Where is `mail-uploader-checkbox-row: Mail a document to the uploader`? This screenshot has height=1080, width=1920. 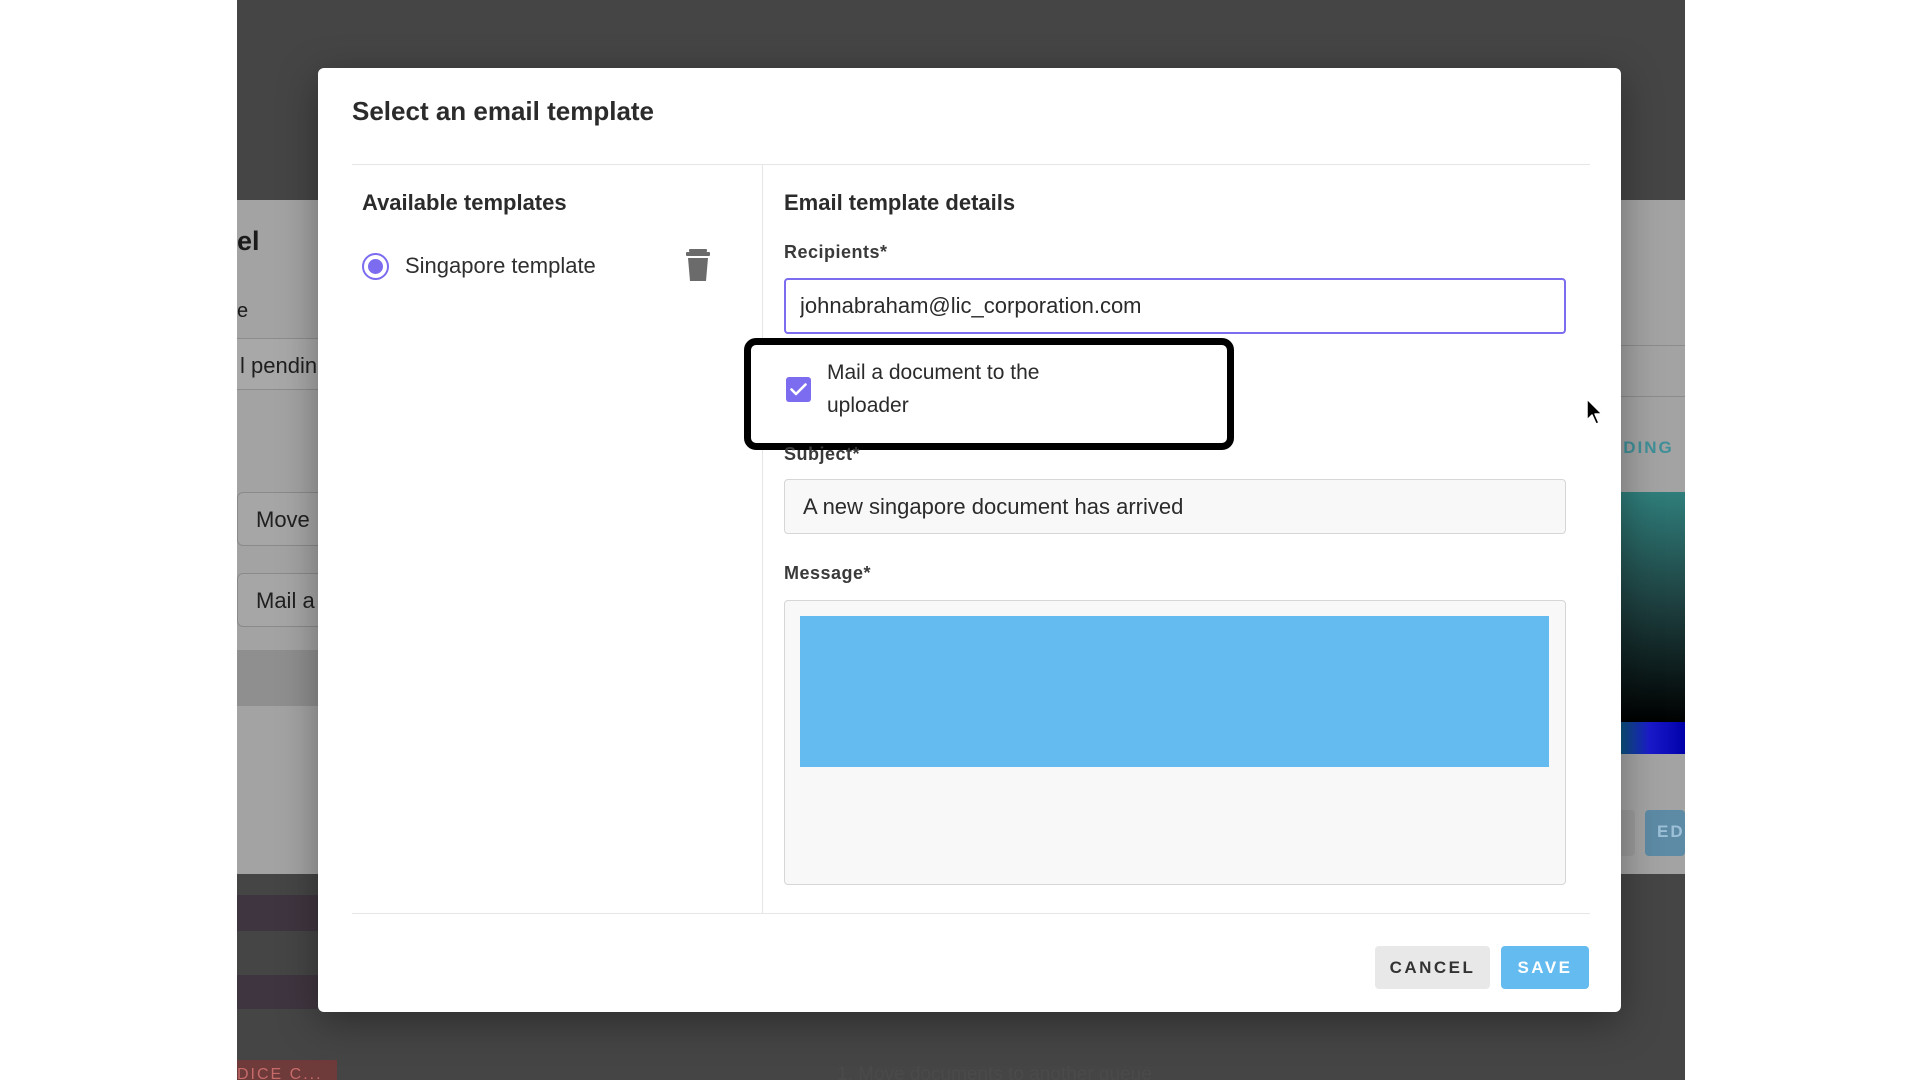
mail-uploader-checkbox-row: Mail a document to the uploader is located at coordinates (936, 389).